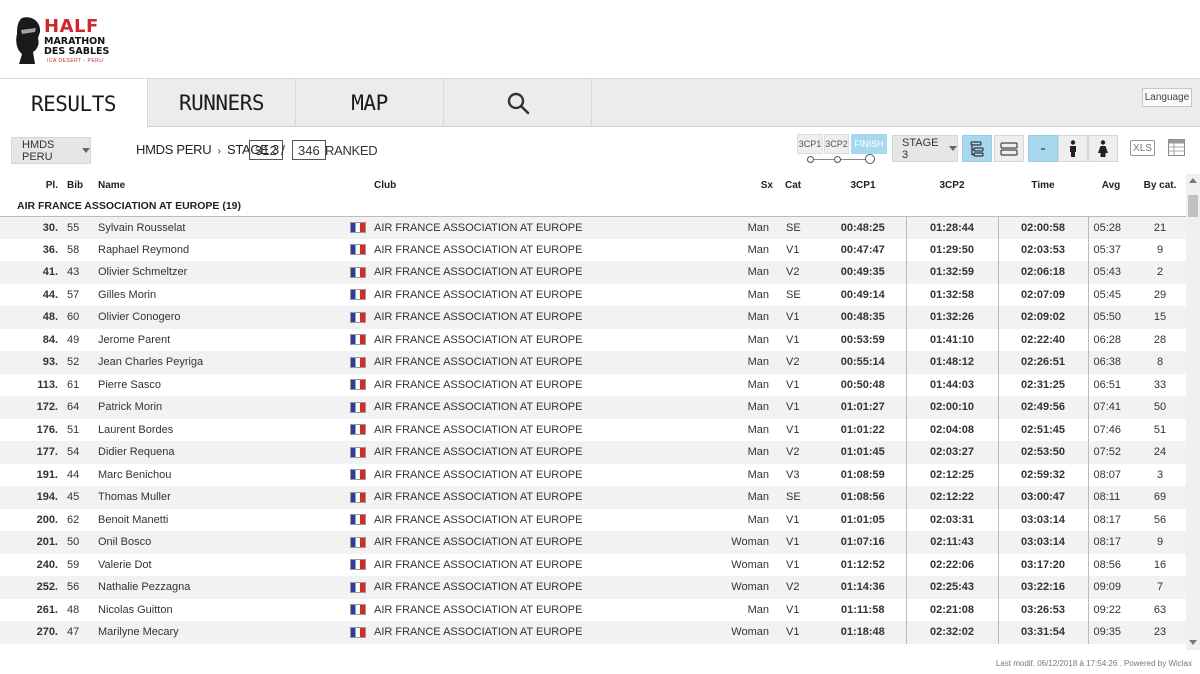 The image size is (1200, 674). I want to click on header-3cp2: 3CP2, so click(952, 185).